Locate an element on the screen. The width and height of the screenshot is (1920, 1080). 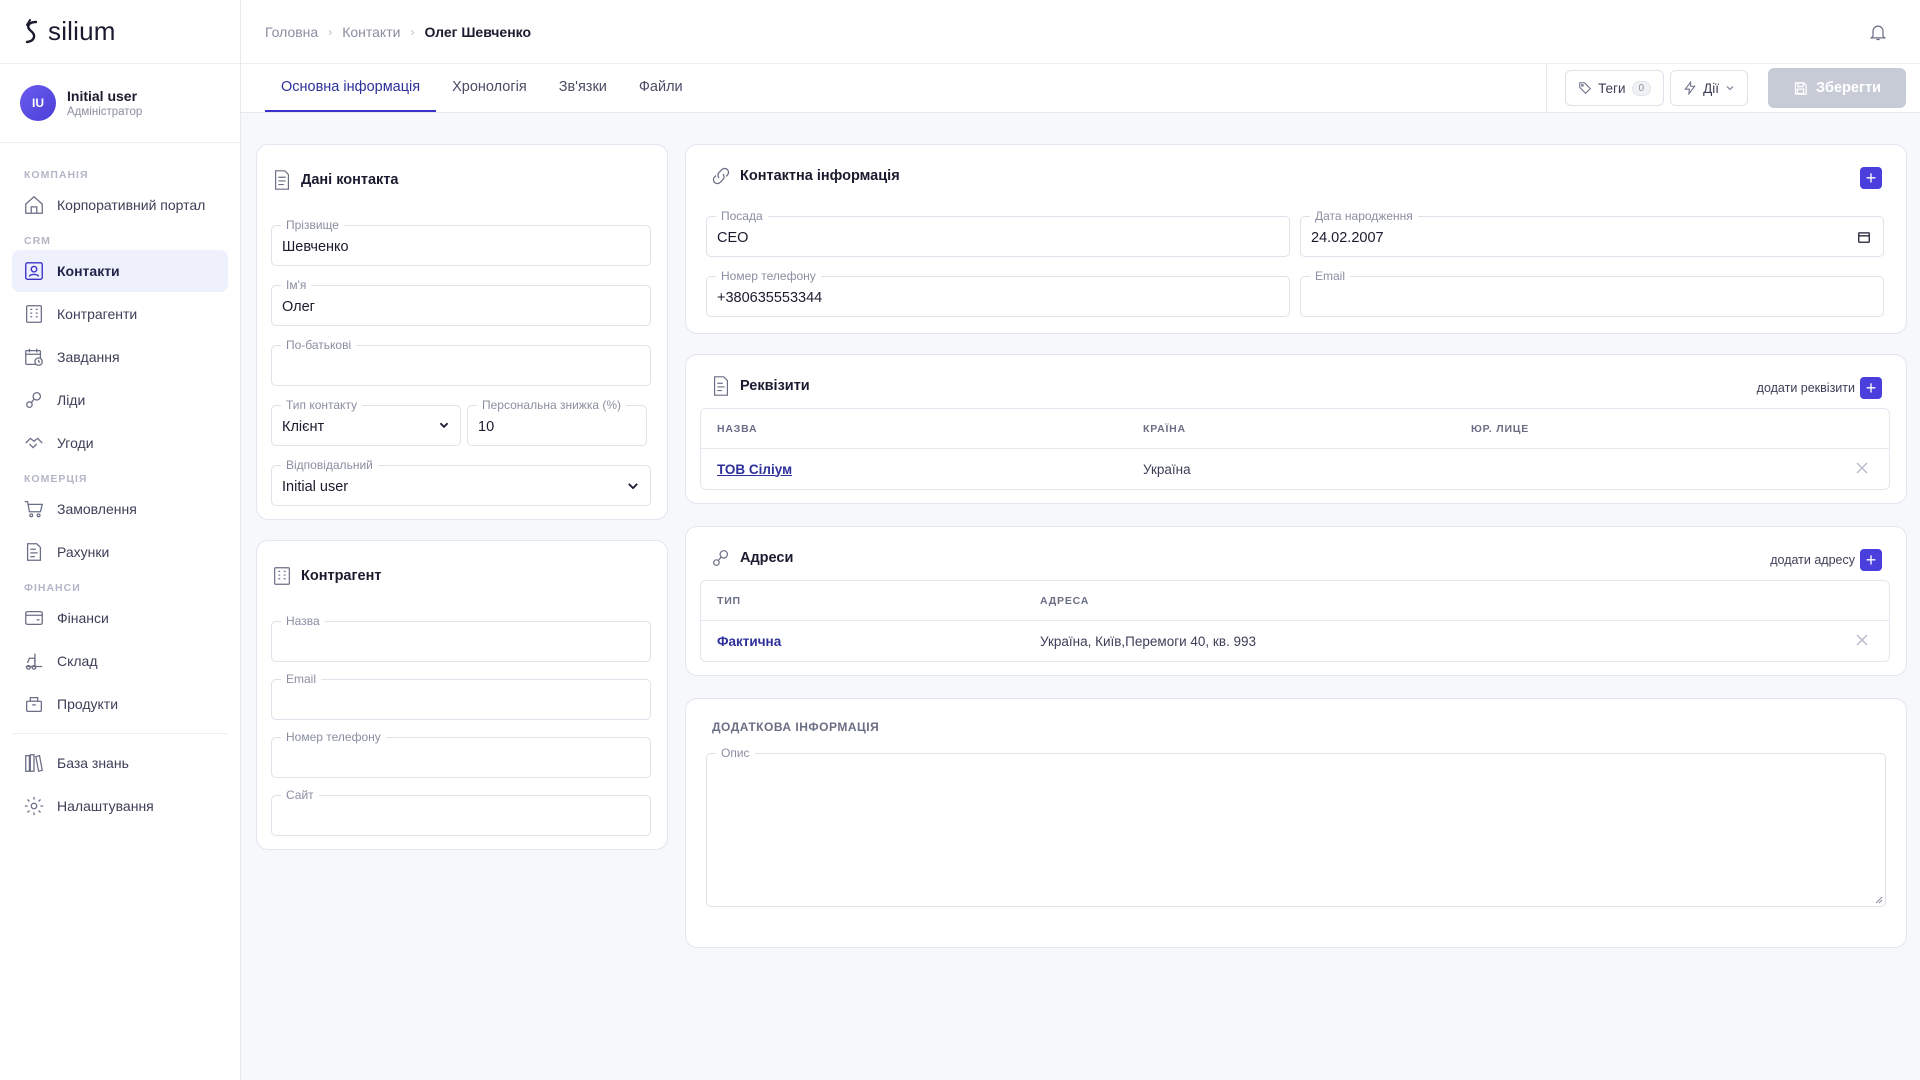
sidebar-item-products: Продукти is located at coordinates (120, 704).